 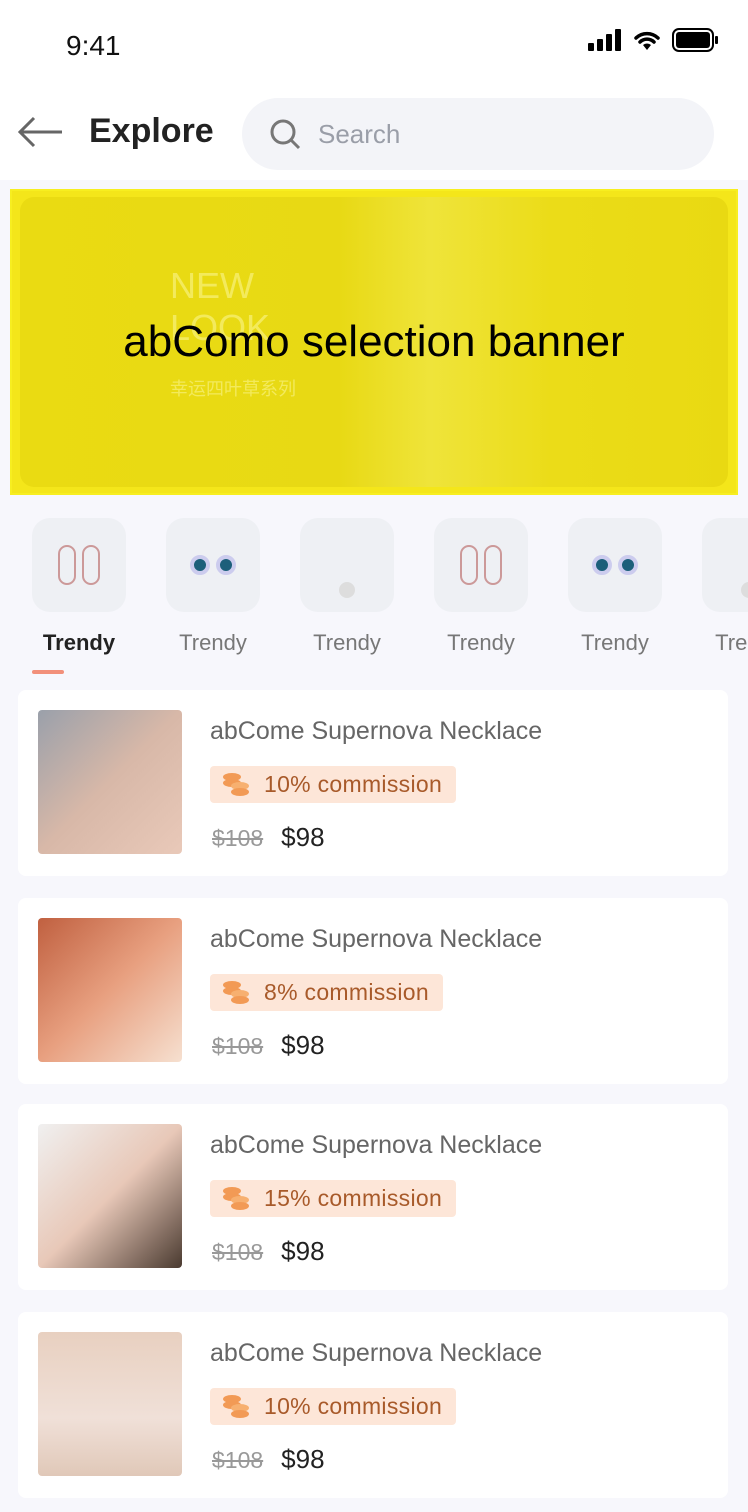 What do you see at coordinates (695, 40) in the screenshot?
I see `battery-icon` at bounding box center [695, 40].